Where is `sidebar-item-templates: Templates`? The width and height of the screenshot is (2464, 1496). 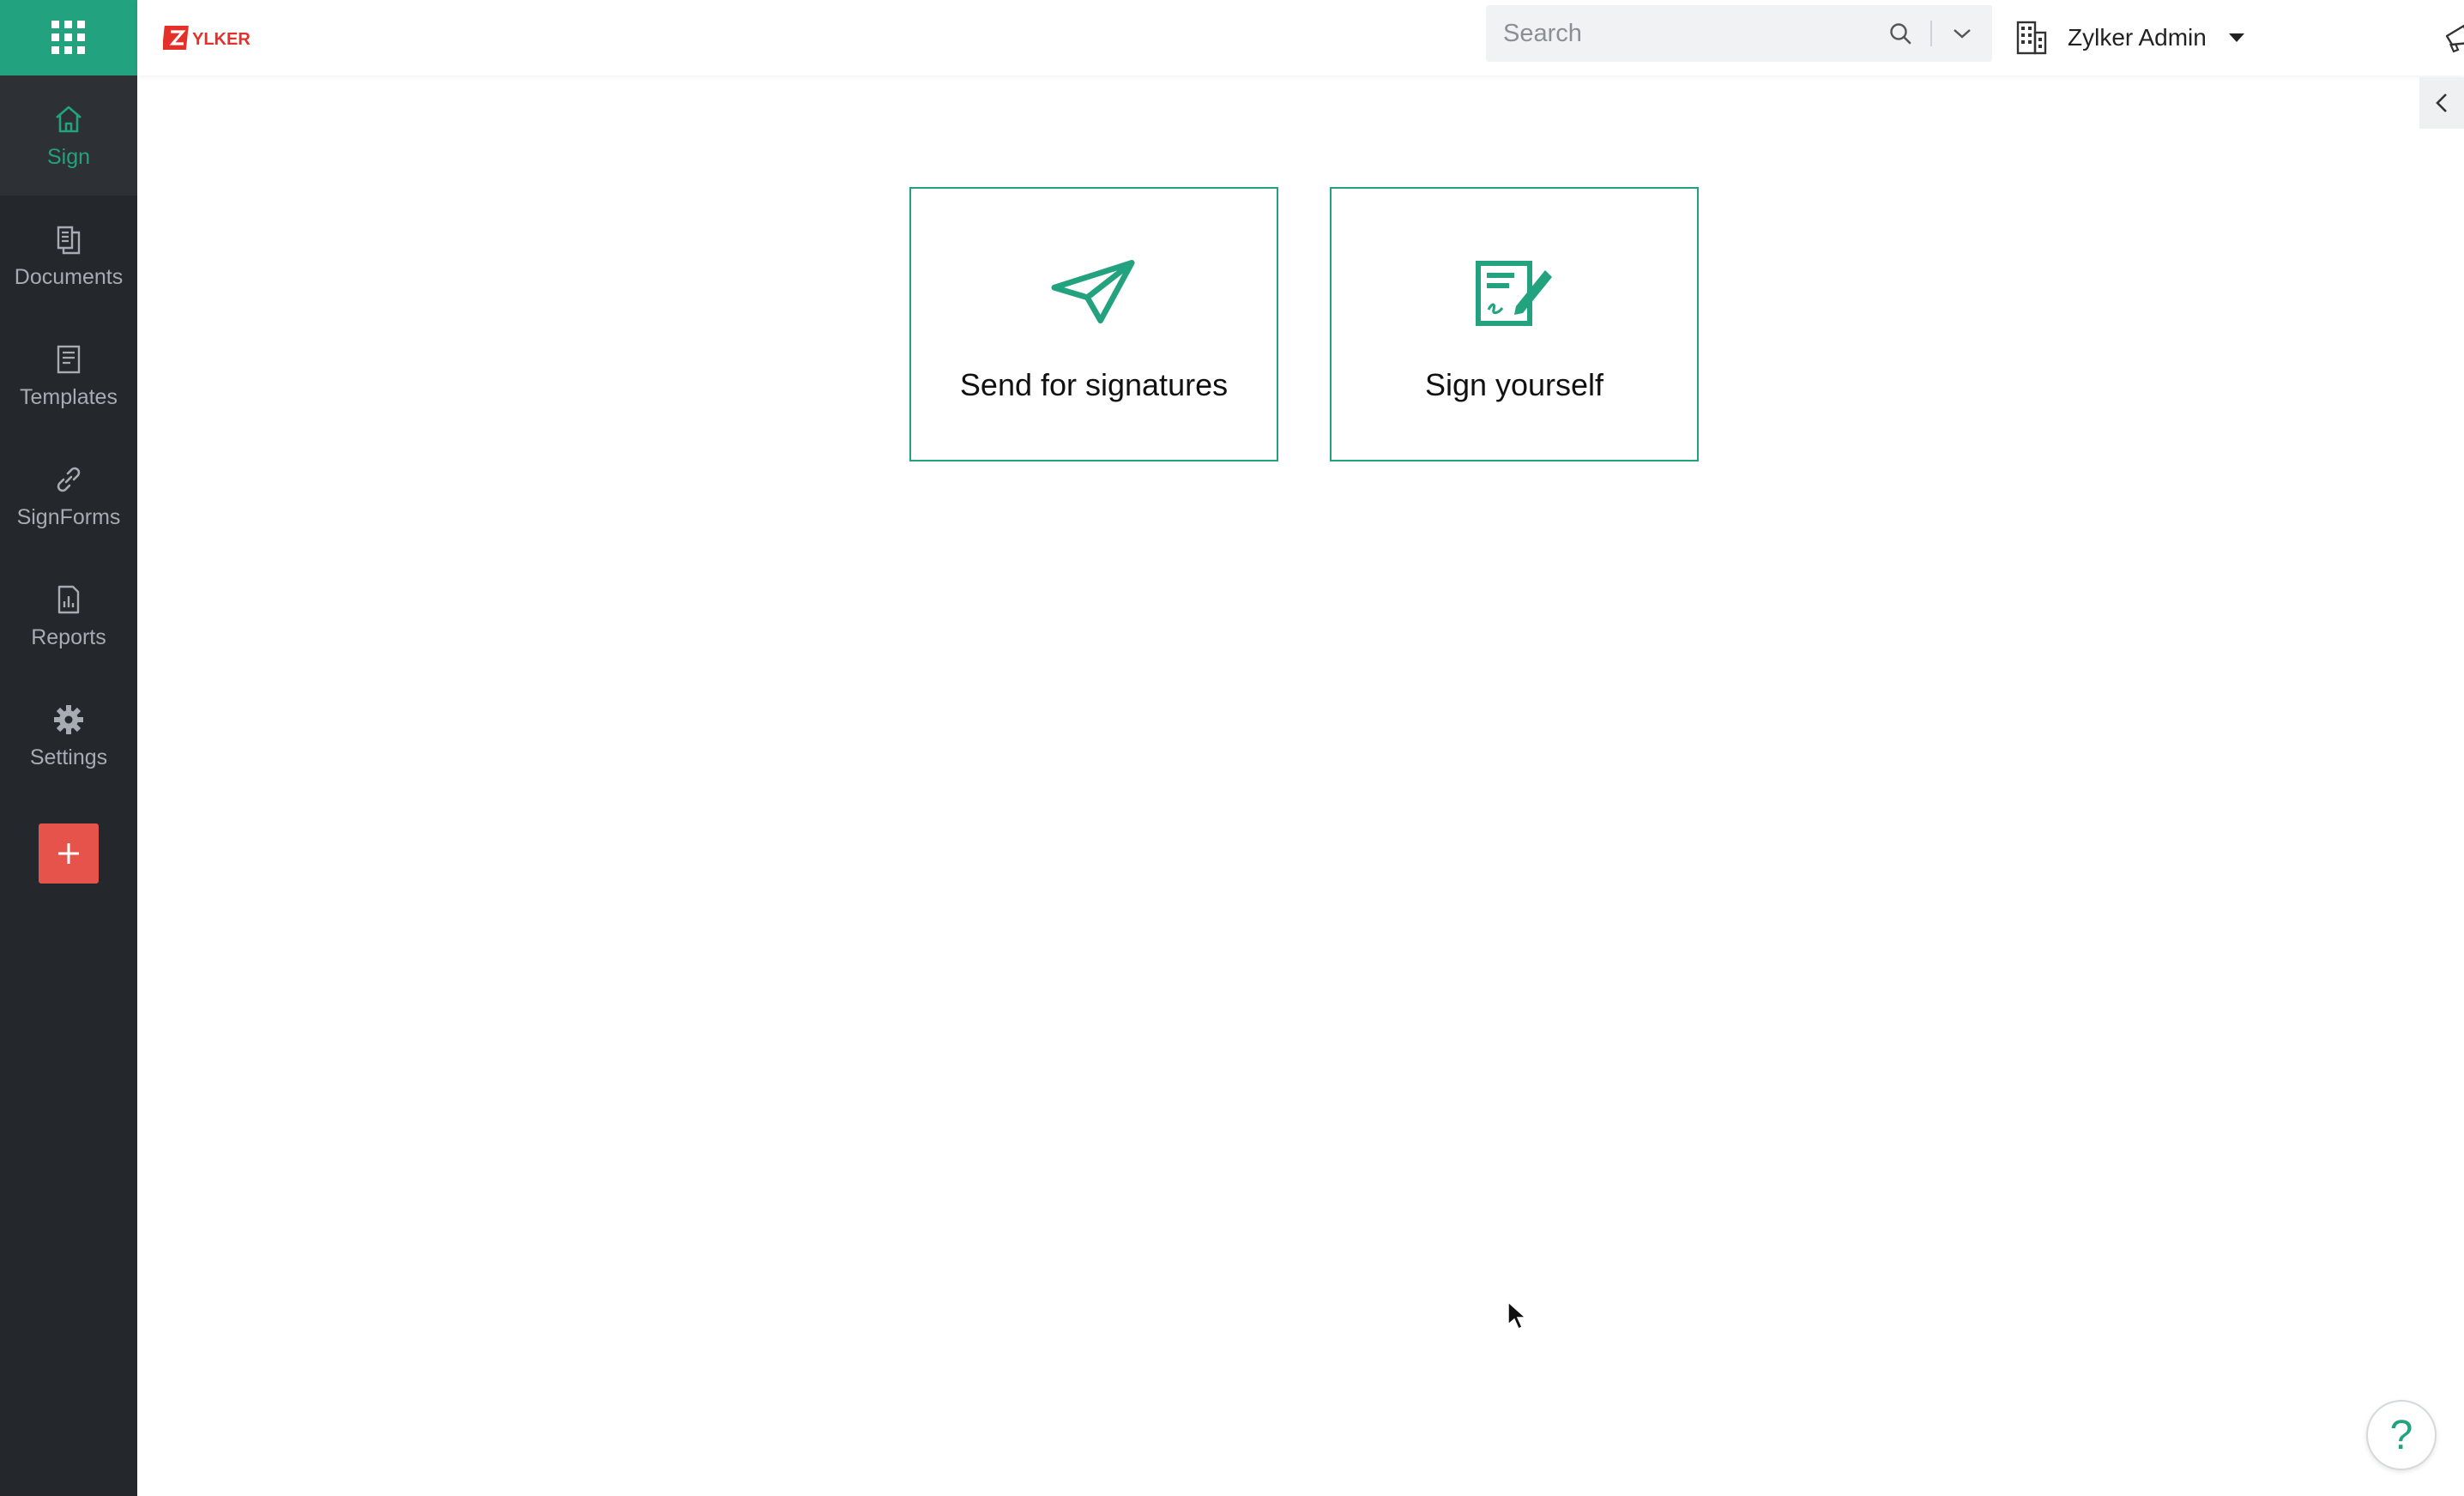
sidebar-item-templates: Templates is located at coordinates (68, 376).